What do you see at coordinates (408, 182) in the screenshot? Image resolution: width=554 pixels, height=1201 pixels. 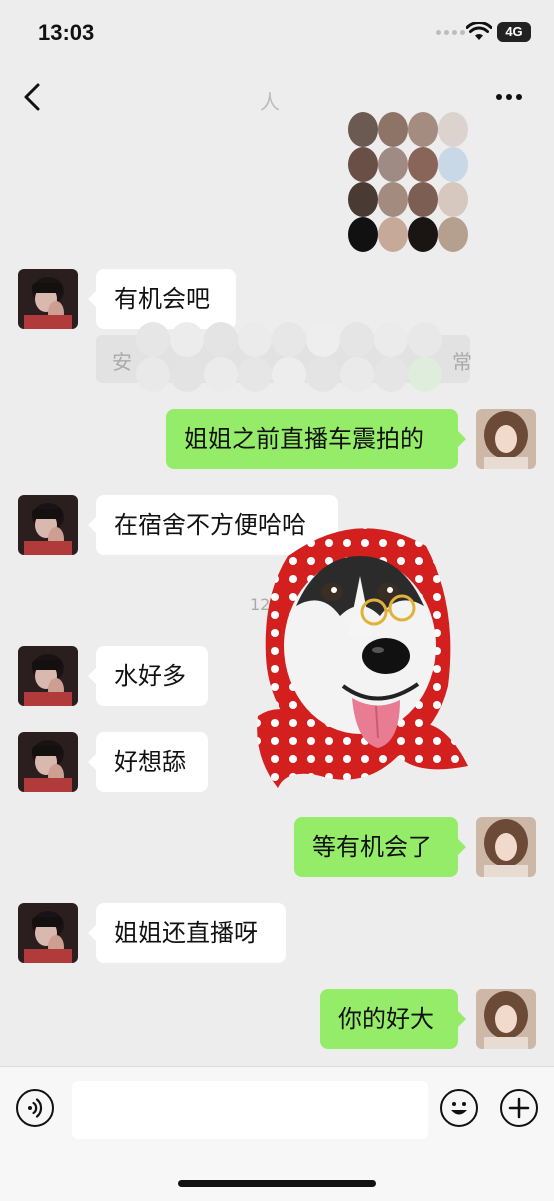 I see `censored-image` at bounding box center [408, 182].